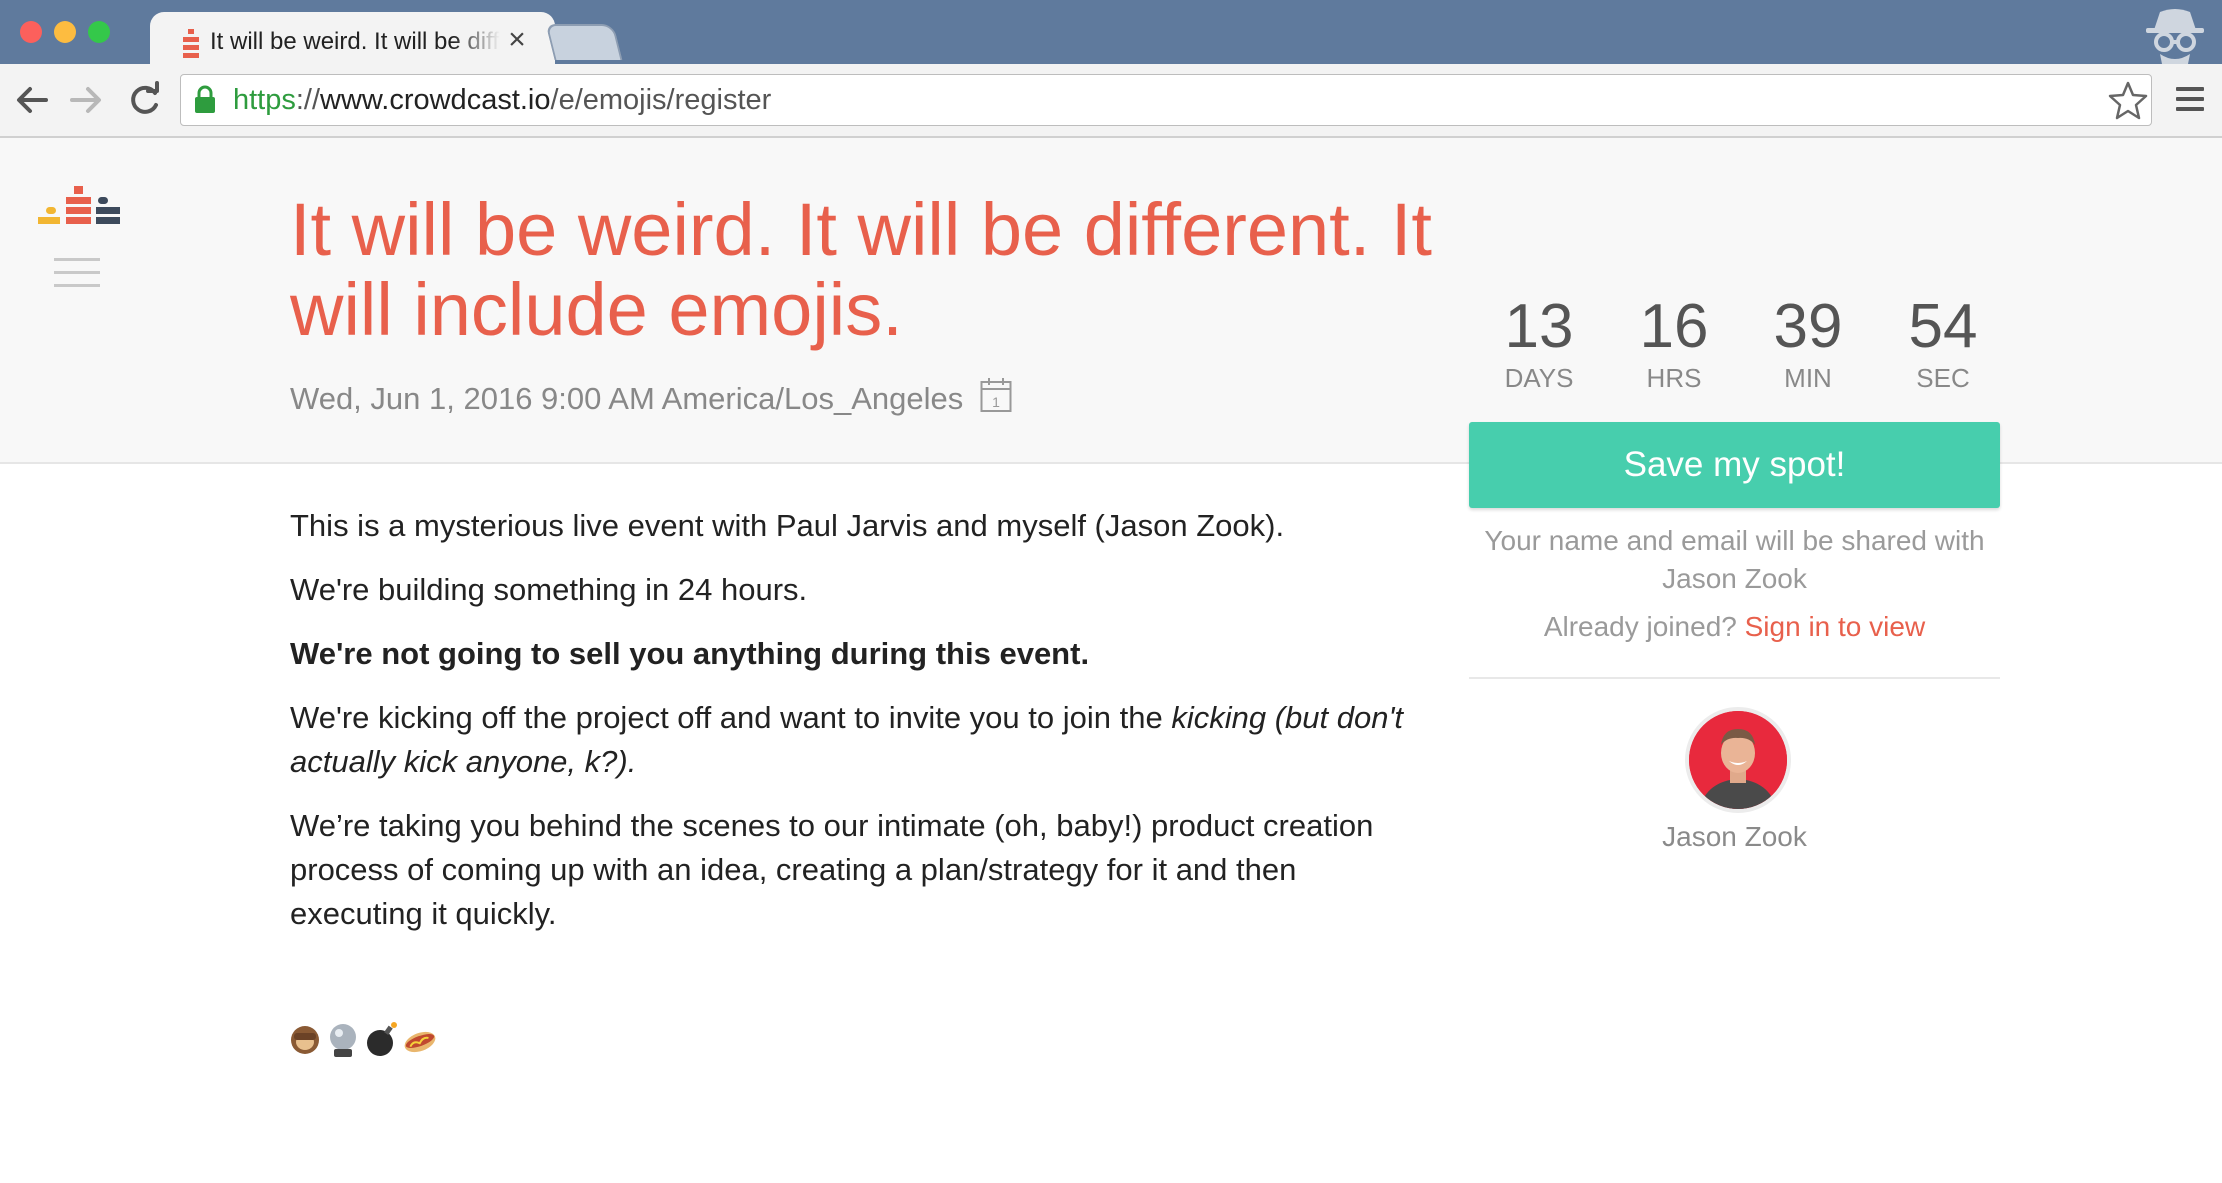  I want to click on secure-lock-icon, so click(205, 99).